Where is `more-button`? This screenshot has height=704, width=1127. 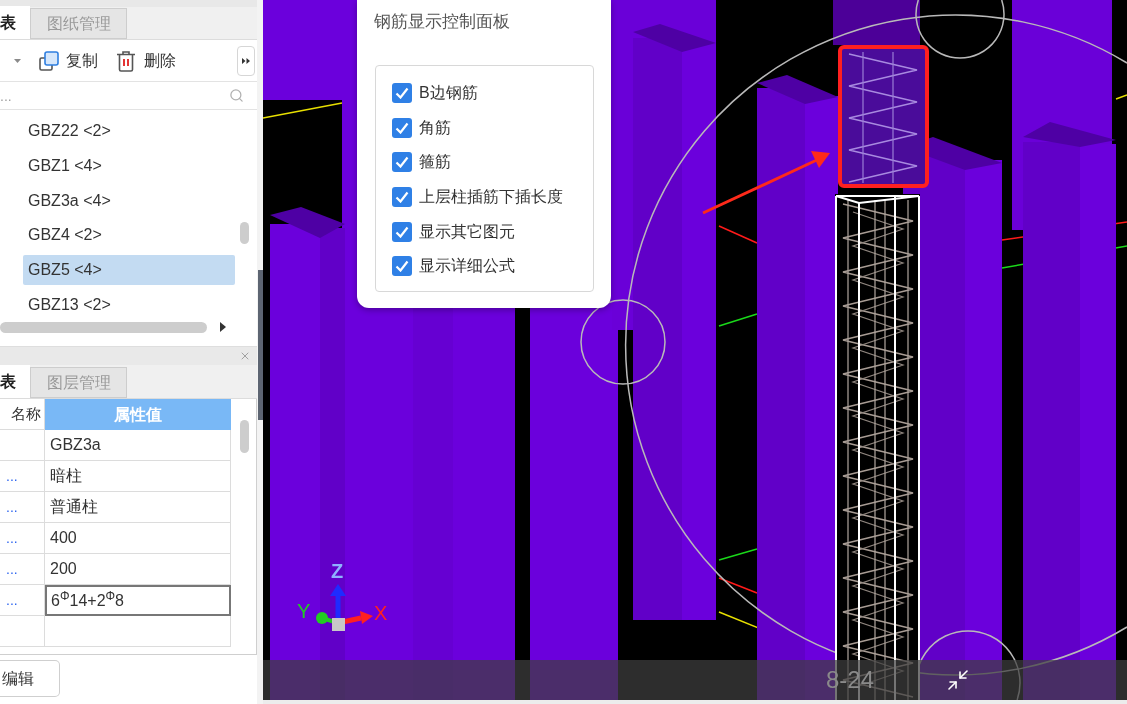 more-button is located at coordinates (246, 60).